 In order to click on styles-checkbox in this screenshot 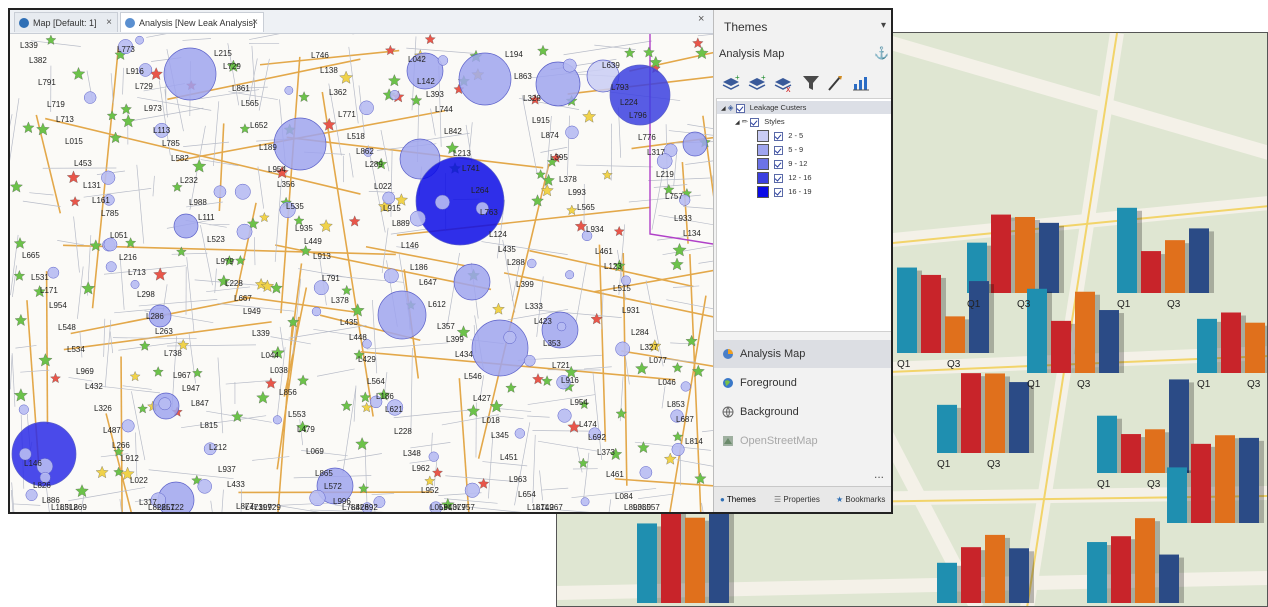, I will do `click(755, 122)`.